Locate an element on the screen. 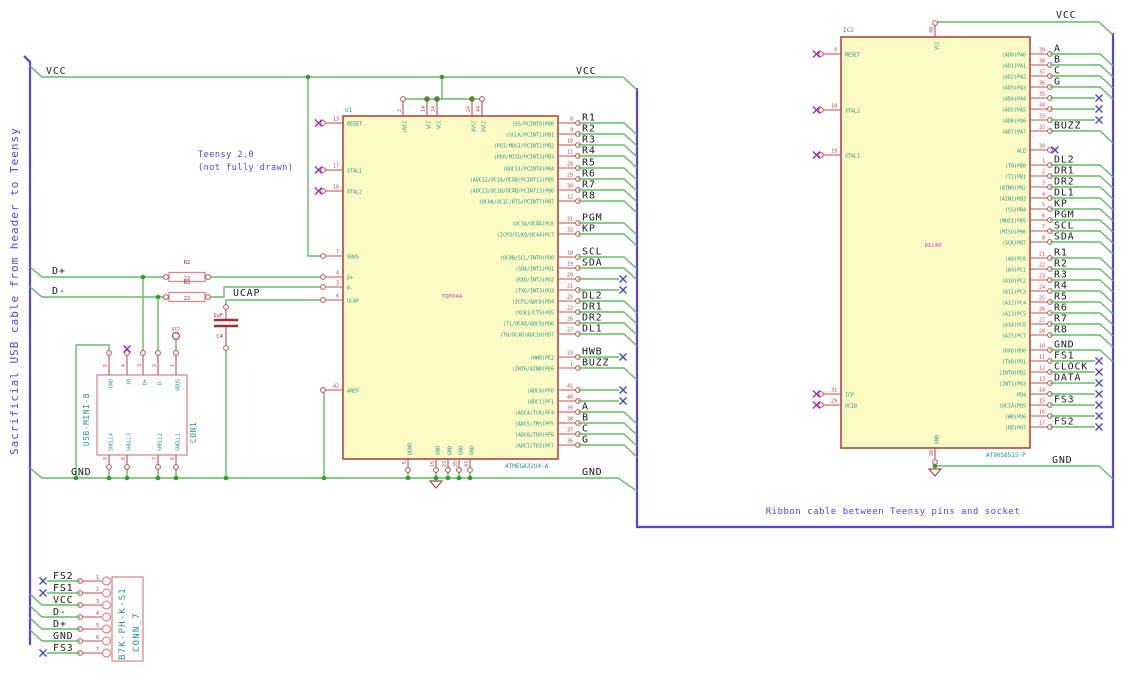  R2-reference: R2 is located at coordinates (187, 263).